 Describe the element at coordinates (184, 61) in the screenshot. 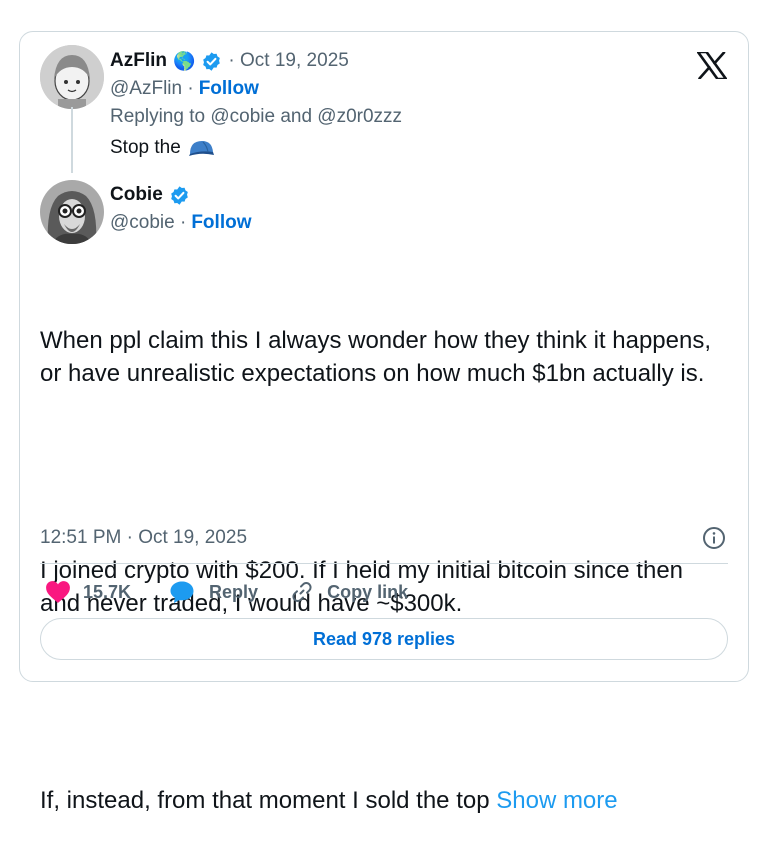

I see `globe-emoji: 🌎` at that location.